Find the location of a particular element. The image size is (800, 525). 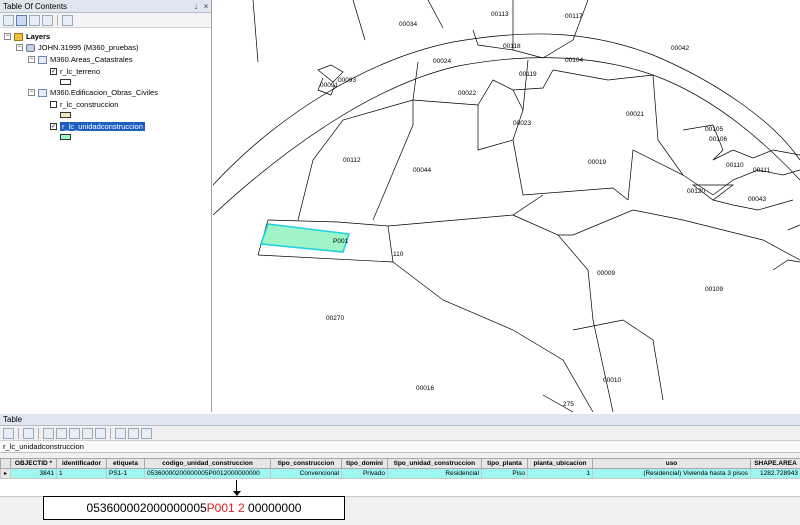

cell-objectid: 3841 is located at coordinates (33, 473).